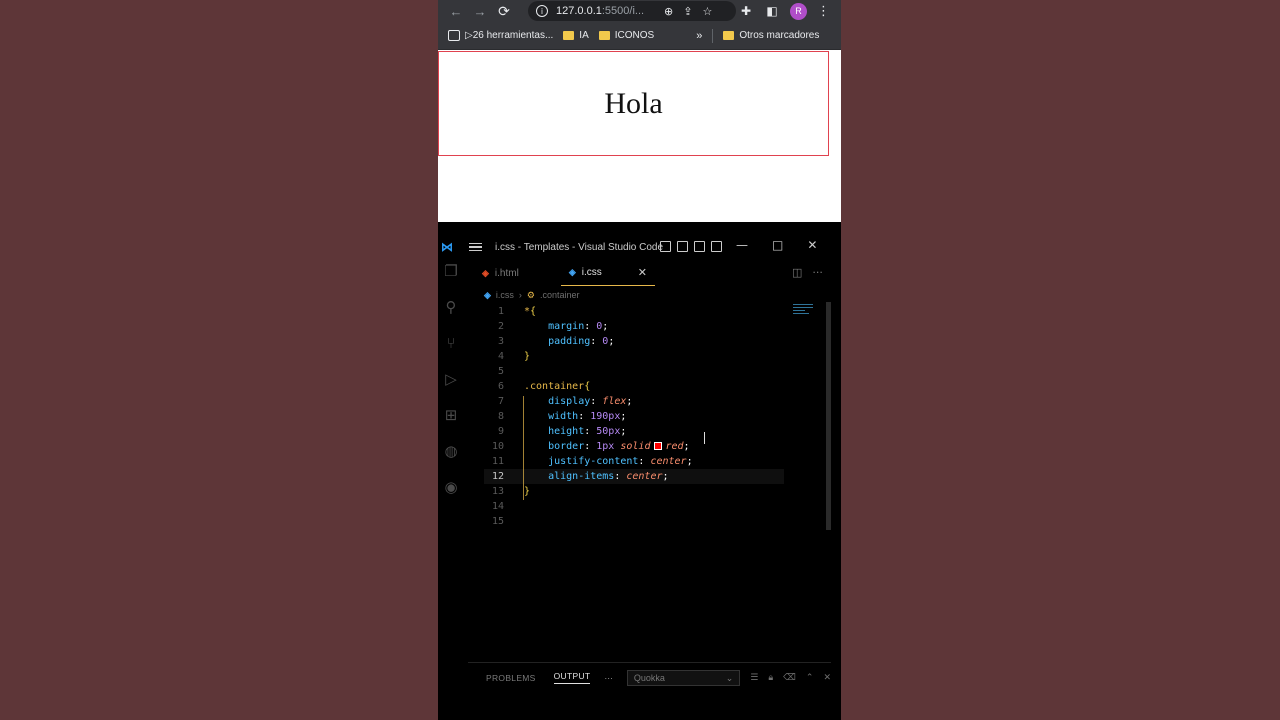 Image resolution: width=1280 pixels, height=720 pixels. What do you see at coordinates (707, 11) in the screenshot?
I see `bookmark-star-icon: ☆` at bounding box center [707, 11].